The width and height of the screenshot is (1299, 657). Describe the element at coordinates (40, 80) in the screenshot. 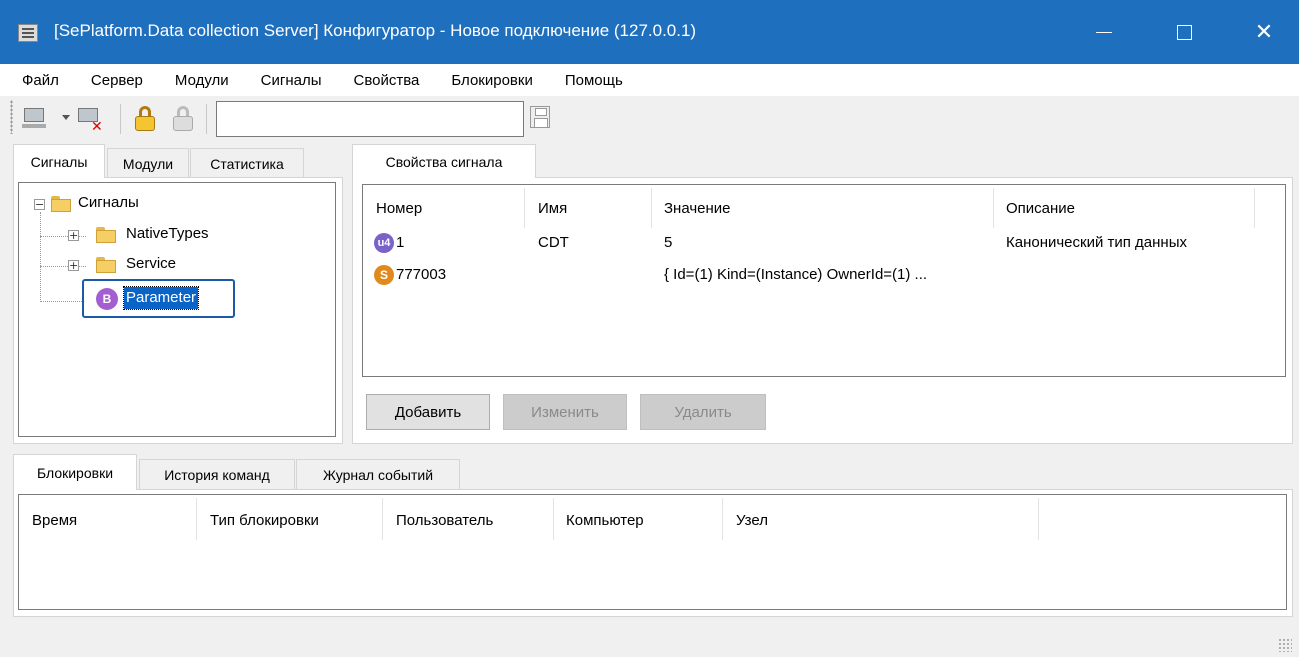

I see `menu-file: Файл` at that location.